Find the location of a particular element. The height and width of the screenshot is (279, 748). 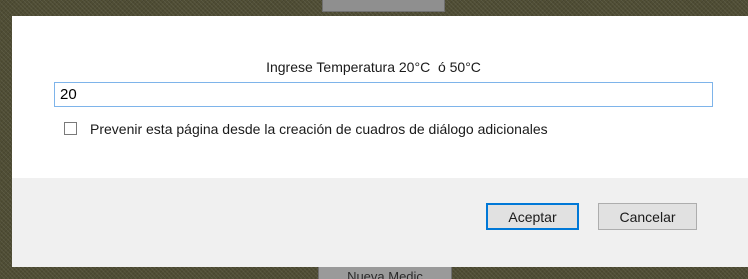

suppress-dialogs-checkbox is located at coordinates (70, 128).